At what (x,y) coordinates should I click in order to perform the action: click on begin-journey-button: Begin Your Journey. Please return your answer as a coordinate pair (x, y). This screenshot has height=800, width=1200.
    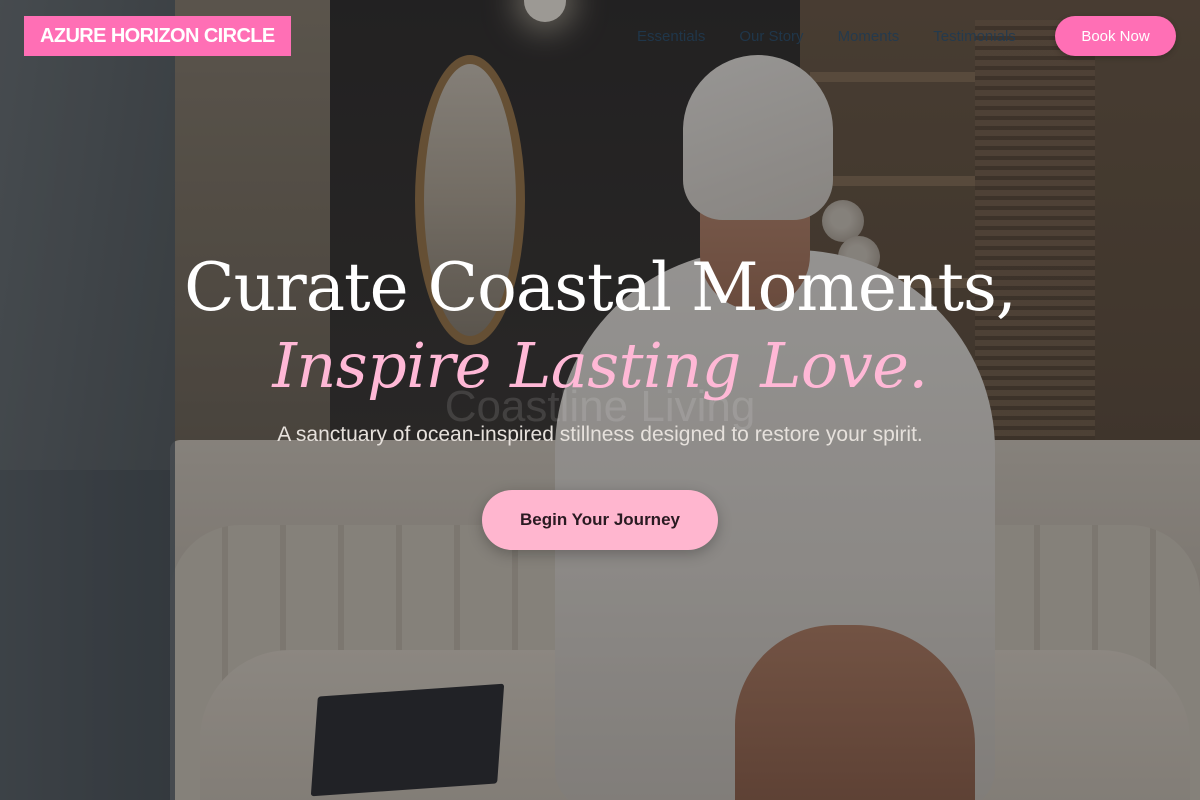
    Looking at the image, I should click on (600, 520).